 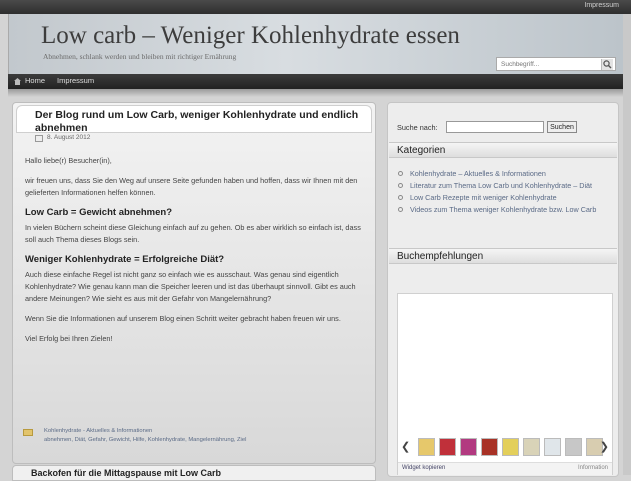 I want to click on sidebar-search: Suche nach: Suchen, so click(x=504, y=128).